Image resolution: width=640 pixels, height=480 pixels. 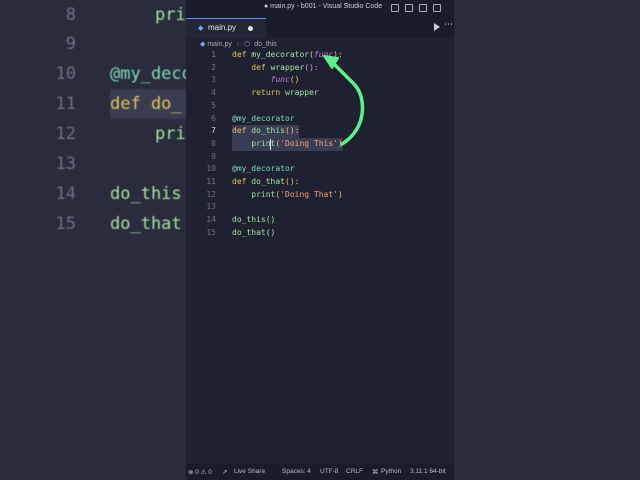 What do you see at coordinates (146, 104) in the screenshot?
I see `bg-code: def do_` at bounding box center [146, 104].